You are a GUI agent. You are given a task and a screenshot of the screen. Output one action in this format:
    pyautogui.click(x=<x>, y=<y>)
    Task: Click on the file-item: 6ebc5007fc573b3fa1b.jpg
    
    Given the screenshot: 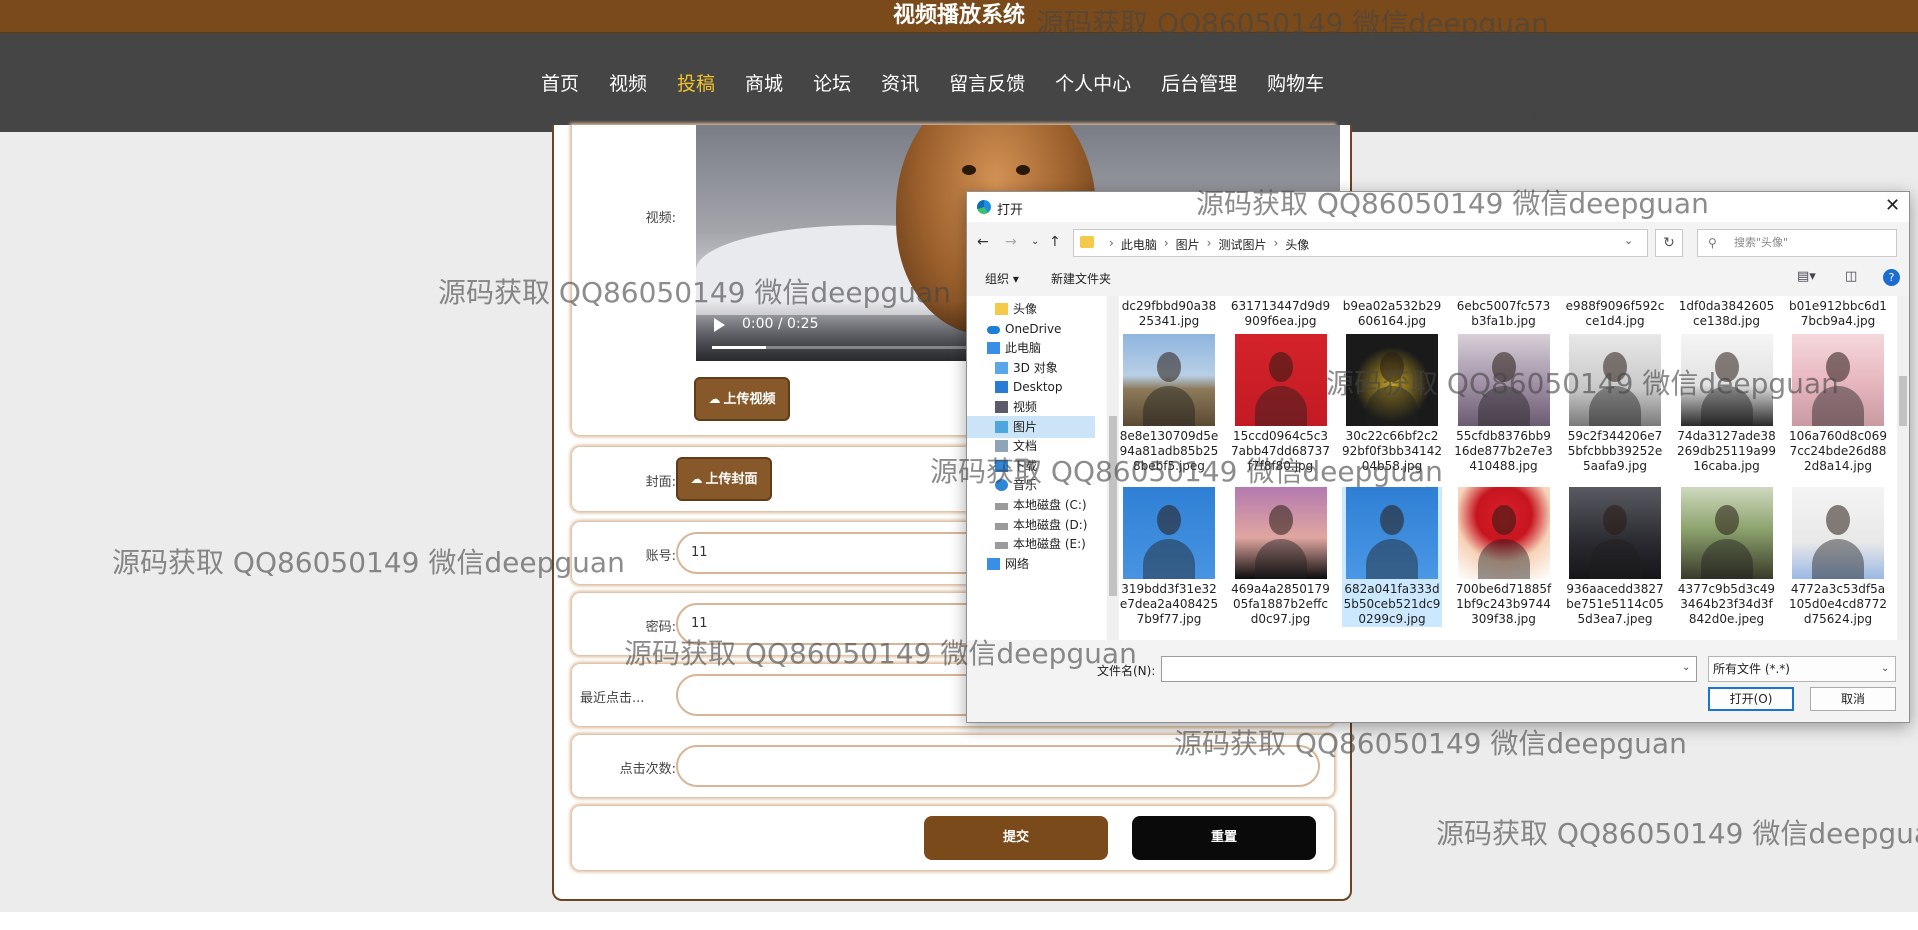 What is the action you would take?
    pyautogui.click(x=1504, y=312)
    